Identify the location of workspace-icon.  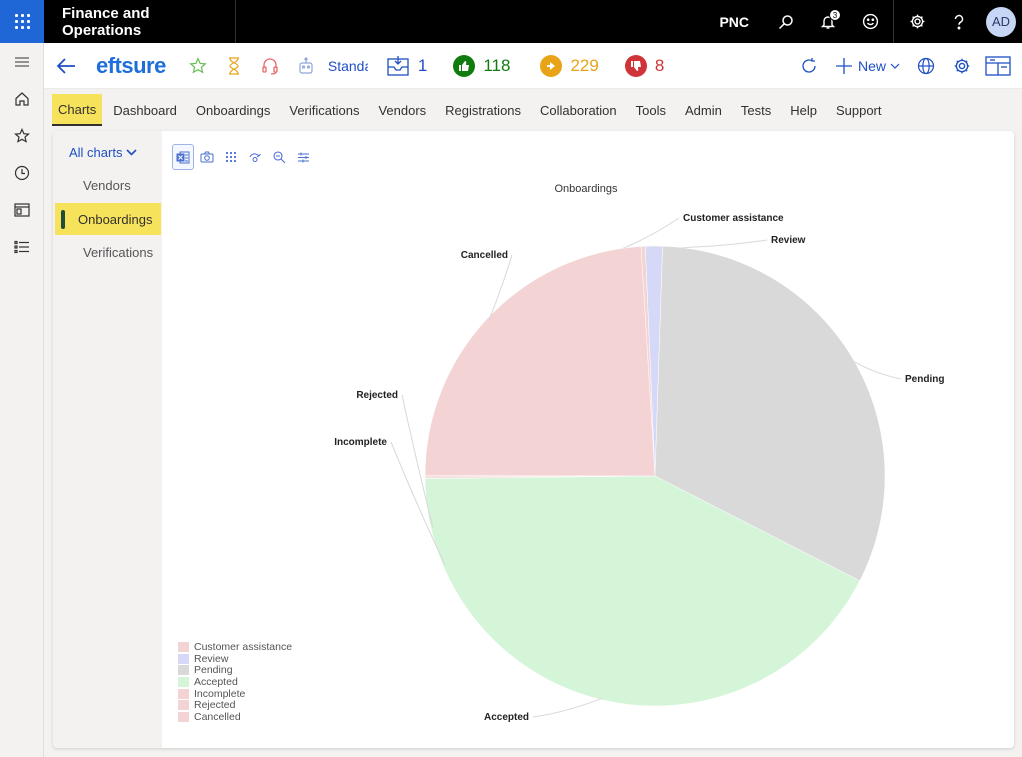
(22, 209).